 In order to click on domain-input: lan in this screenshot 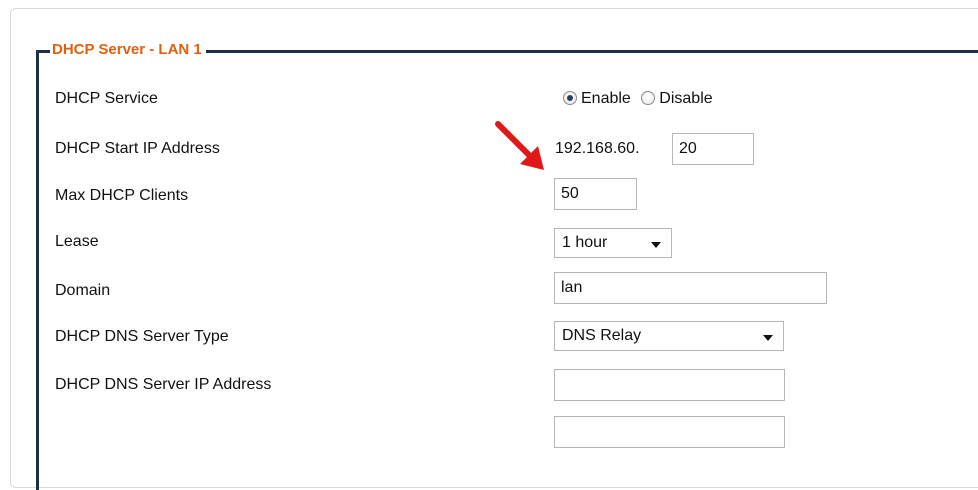, I will do `click(690, 288)`.